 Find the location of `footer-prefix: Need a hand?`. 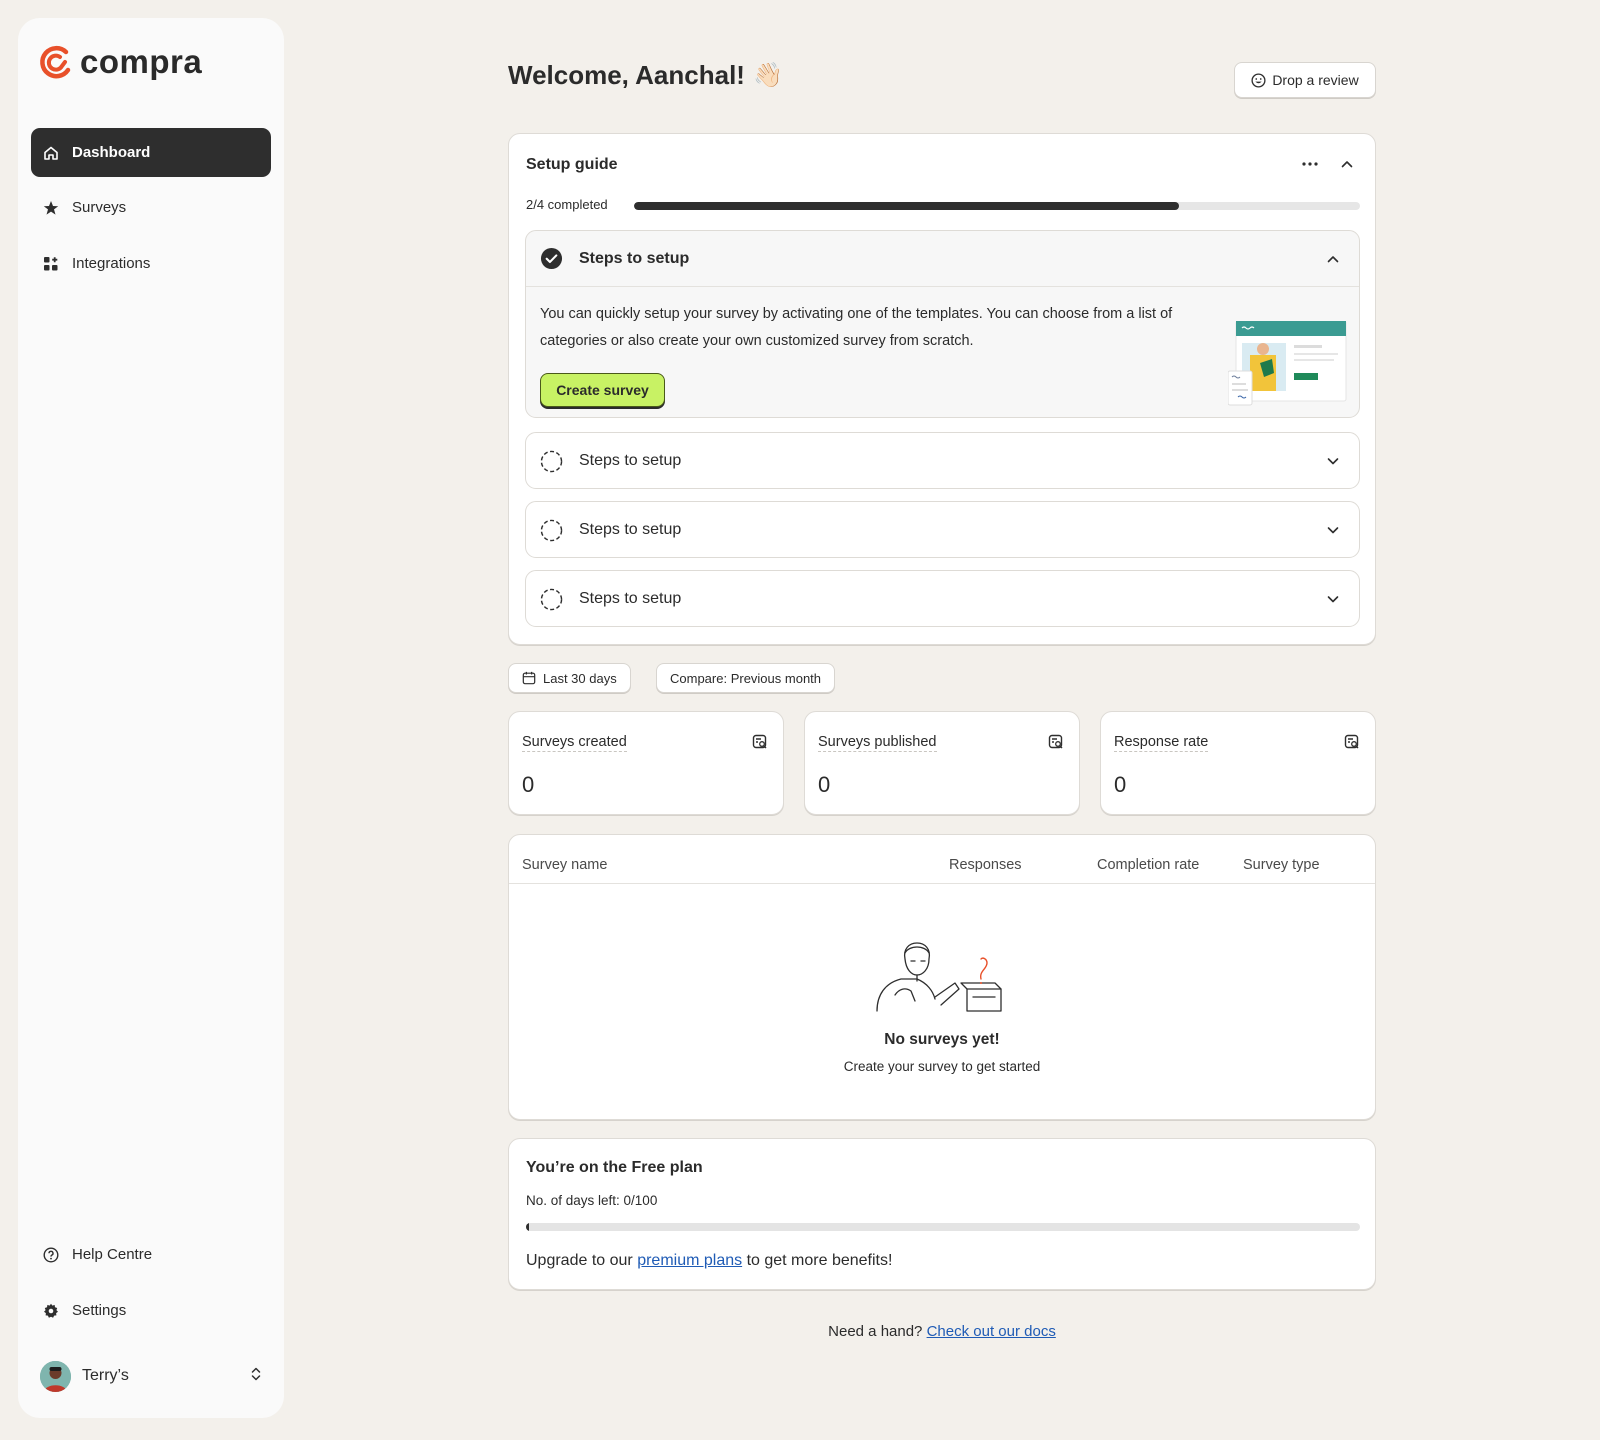

footer-prefix: Need a hand? is located at coordinates (875, 1331).